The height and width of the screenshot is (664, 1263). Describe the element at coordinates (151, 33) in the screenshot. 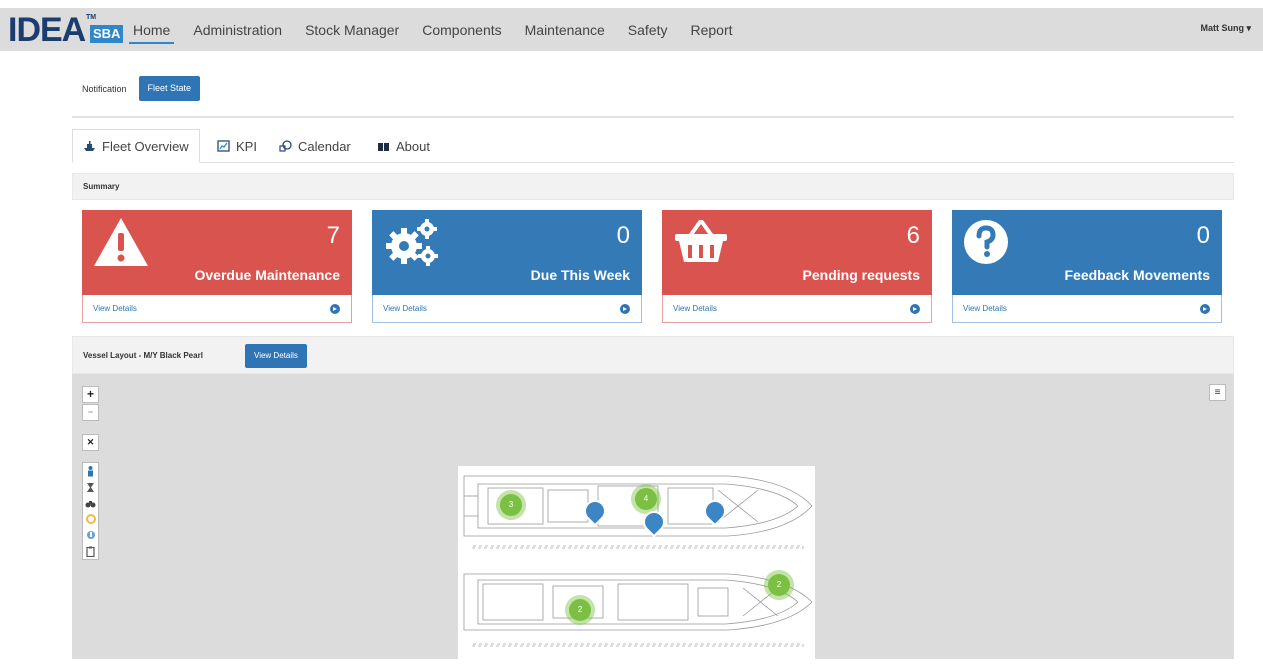

I see `nav-home: Home` at that location.